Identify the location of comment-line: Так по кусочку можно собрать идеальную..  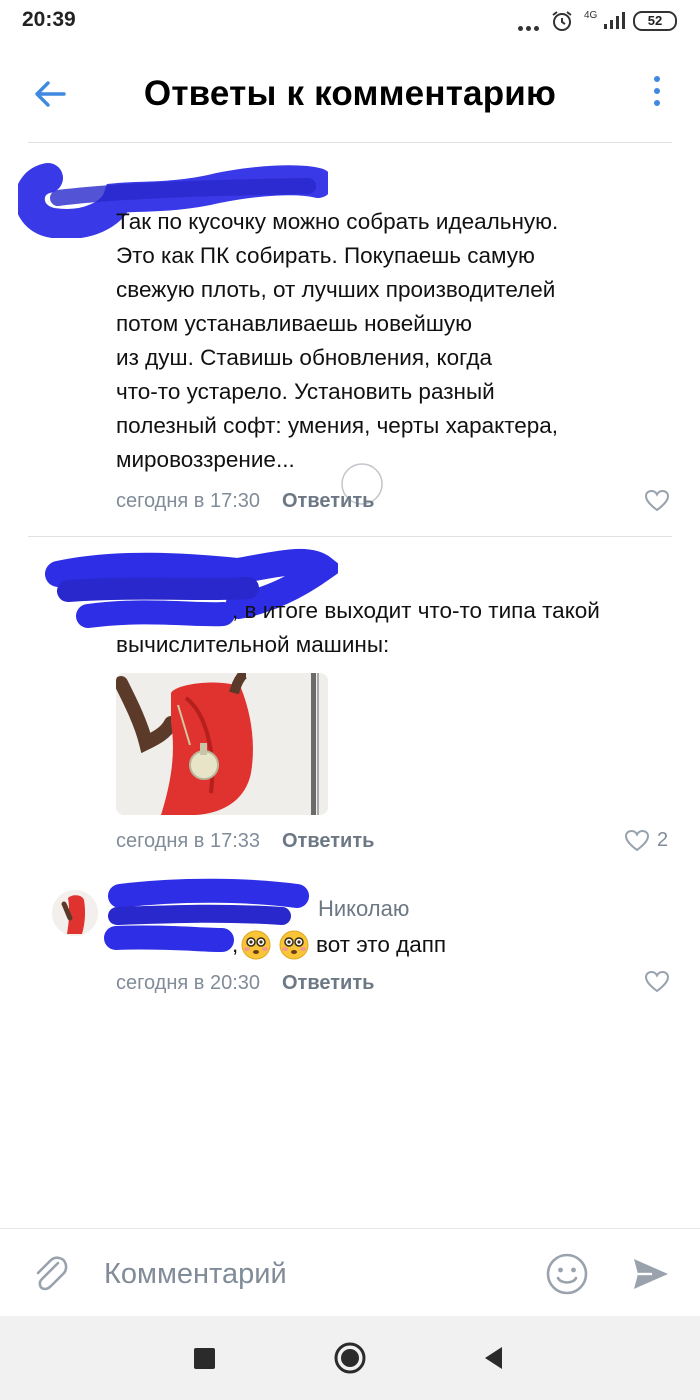
(337, 221).